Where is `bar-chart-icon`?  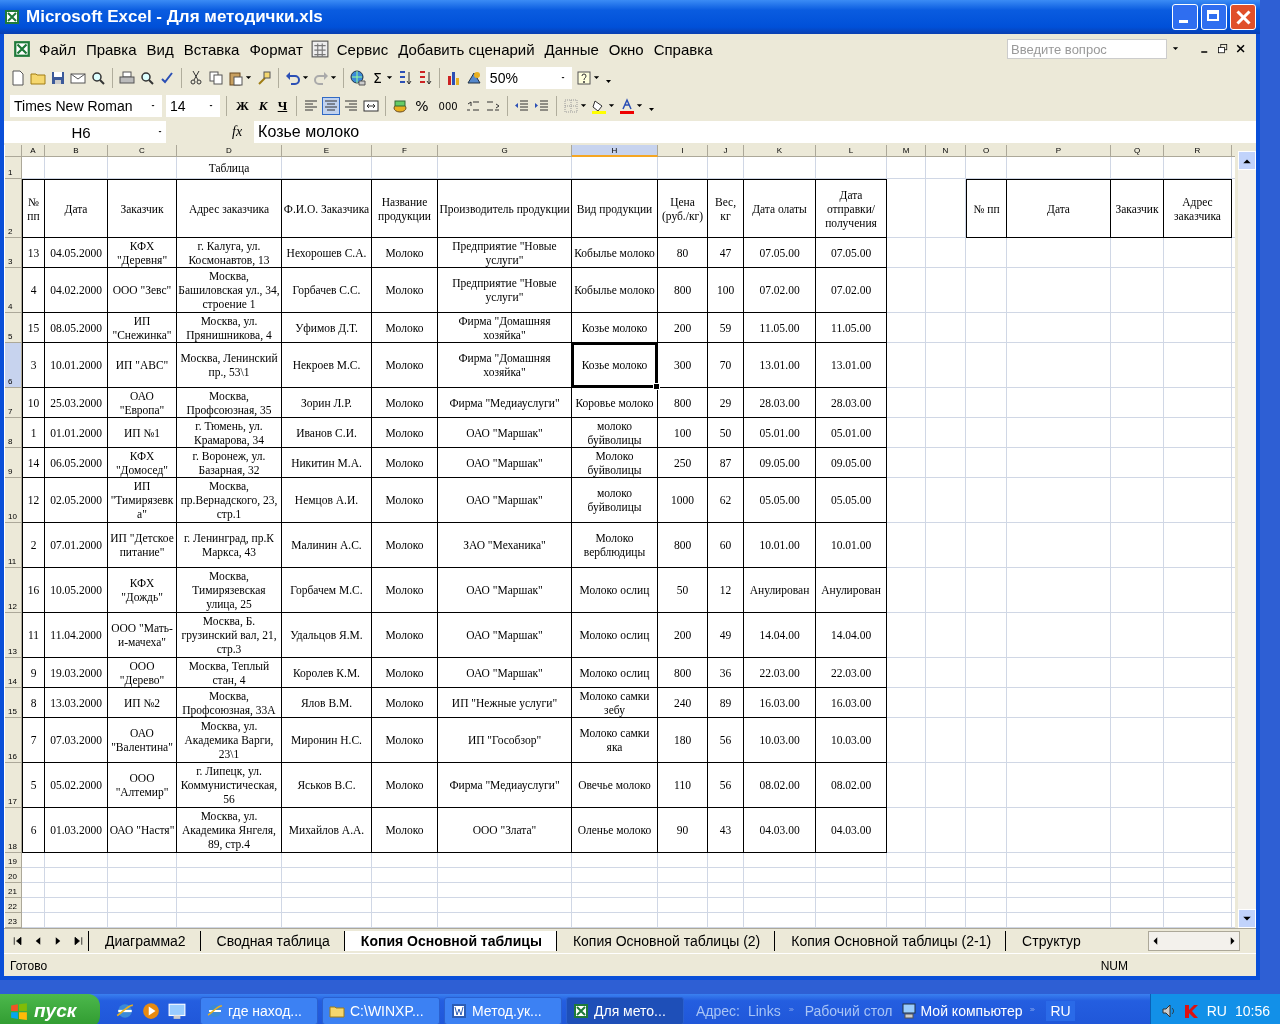
bar-chart-icon is located at coordinates (453, 78).